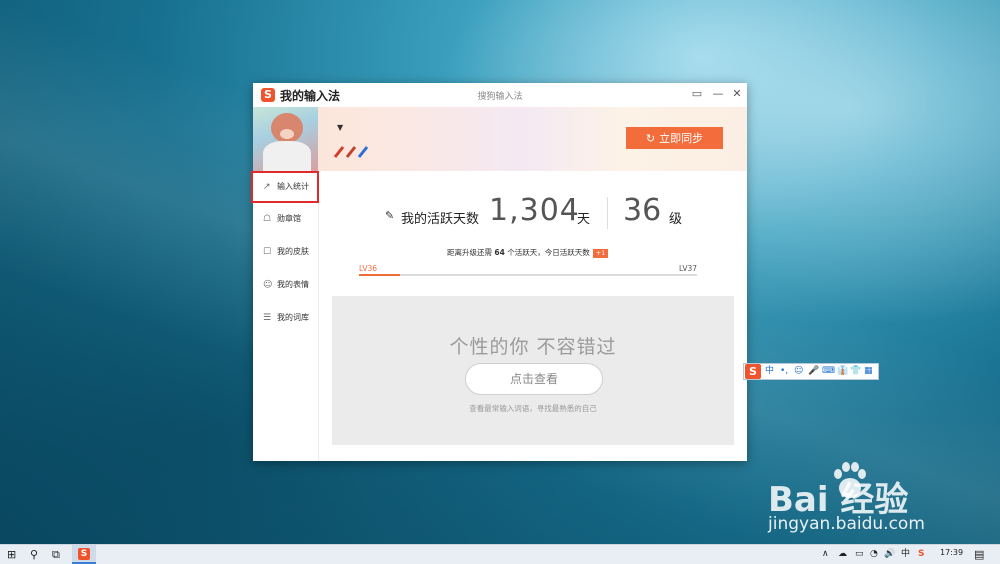 The width and height of the screenshot is (1000, 564). I want to click on current-level-label: LV36, so click(368, 268).